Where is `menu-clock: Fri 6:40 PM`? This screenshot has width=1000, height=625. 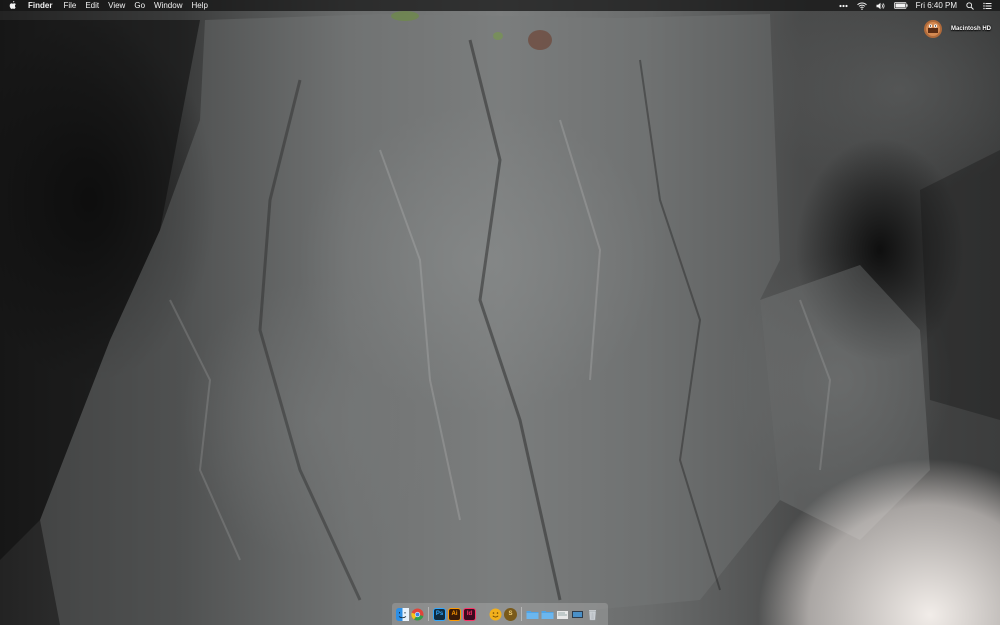
menu-clock: Fri 6:40 PM is located at coordinates (936, 5).